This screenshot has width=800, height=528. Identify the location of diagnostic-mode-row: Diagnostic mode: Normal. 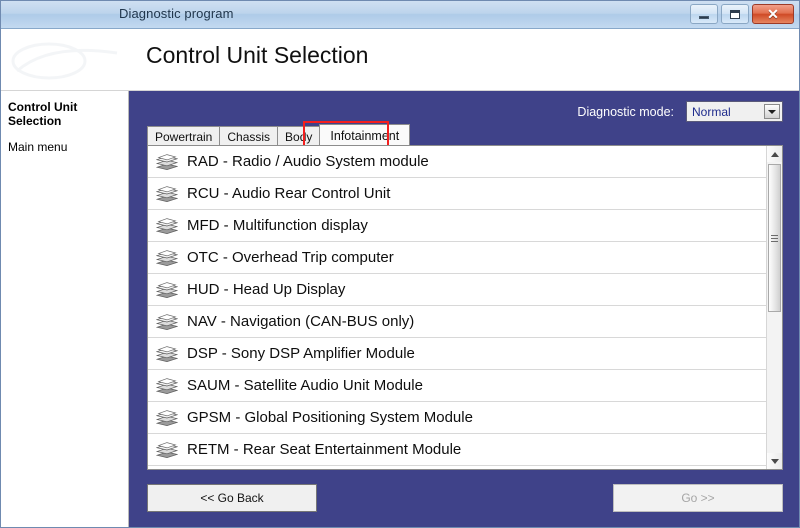
(680, 111).